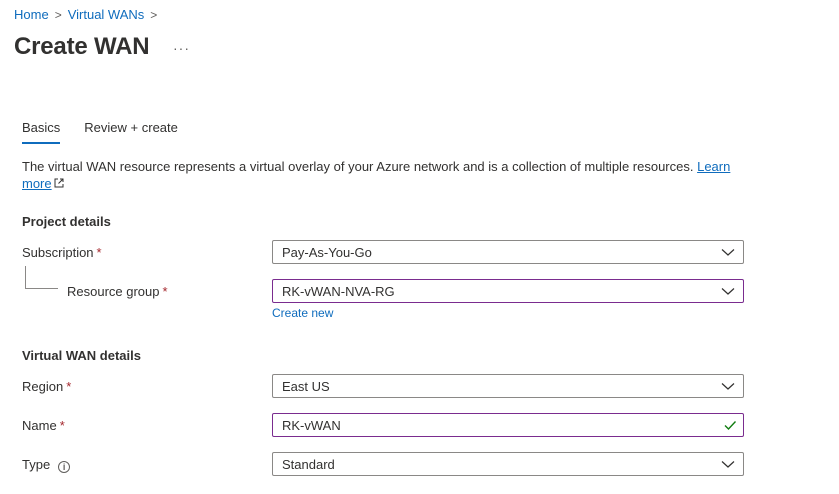 Image resolution: width=839 pixels, height=494 pixels. I want to click on name-label: Name *, so click(43, 425).